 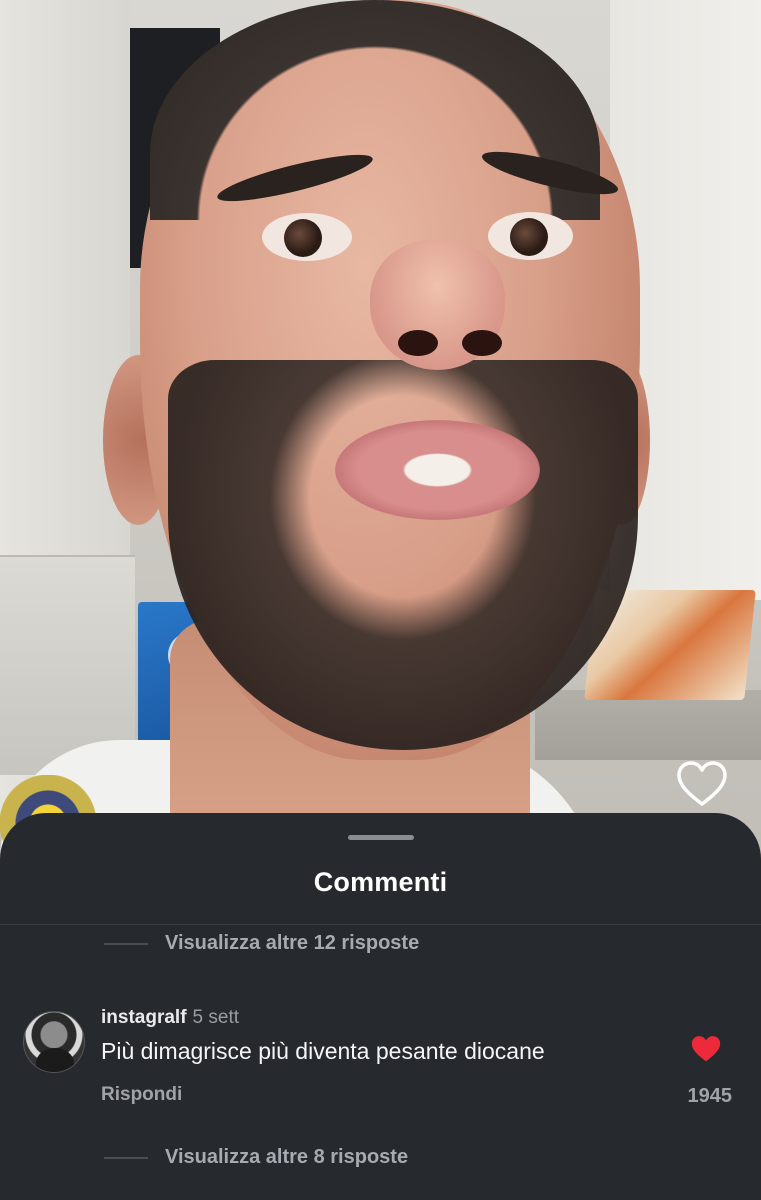 What do you see at coordinates (141, 1095) in the screenshot?
I see `reply-button: Rispondi` at bounding box center [141, 1095].